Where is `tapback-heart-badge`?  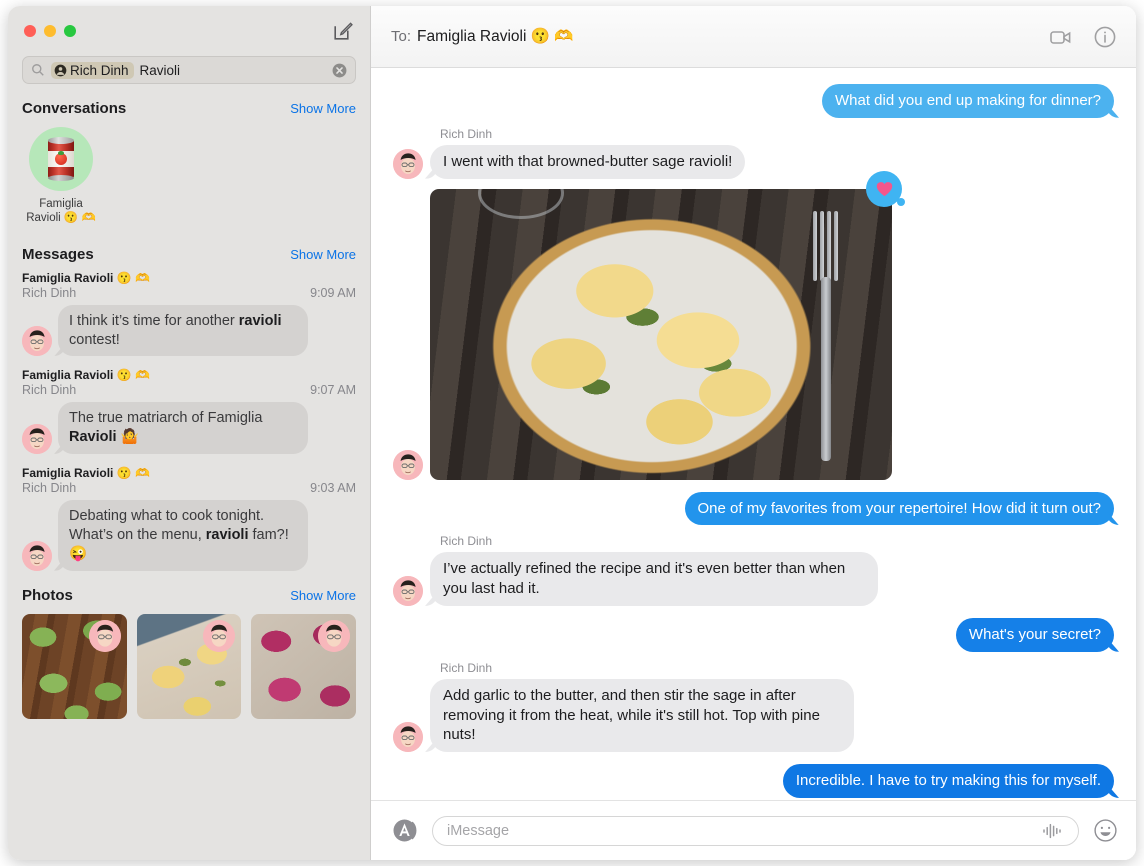 tapback-heart-badge is located at coordinates (885, 188).